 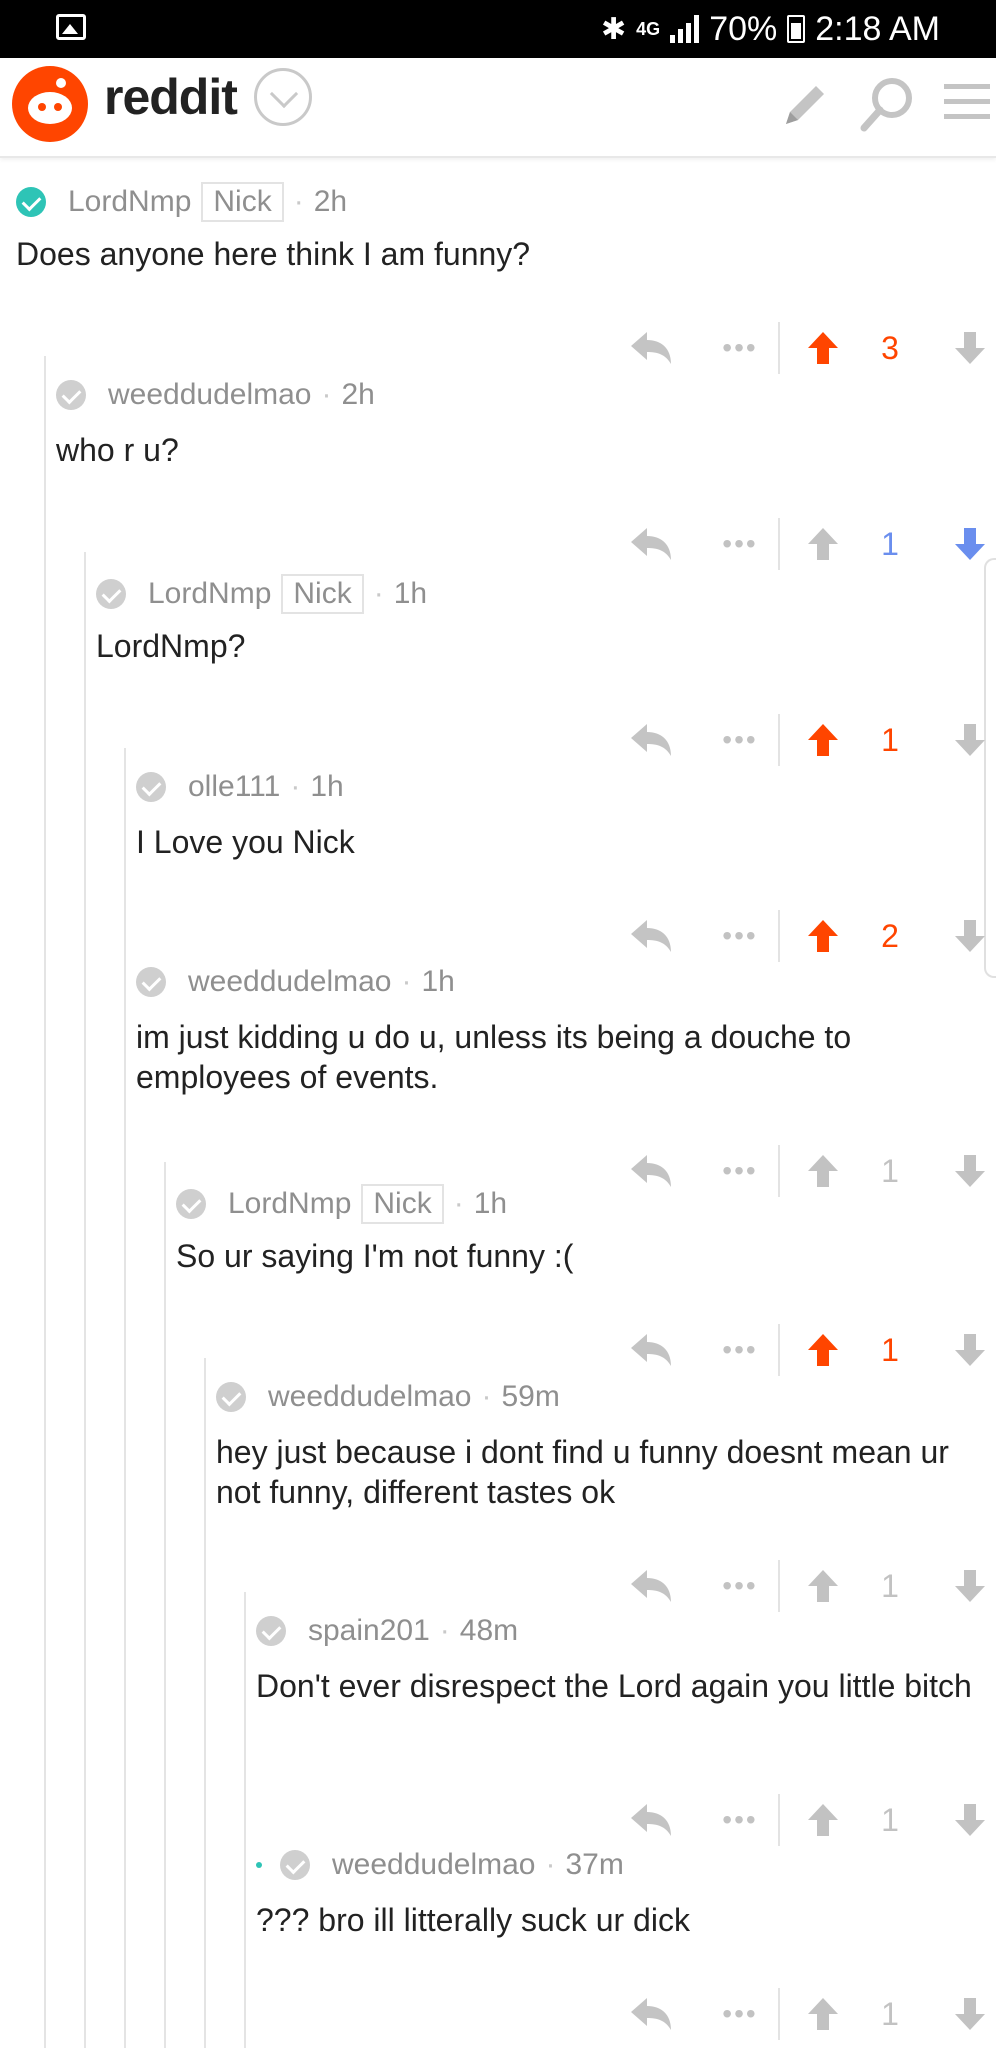 What do you see at coordinates (369, 1631) in the screenshot?
I see `comment-author: spain201` at bounding box center [369, 1631].